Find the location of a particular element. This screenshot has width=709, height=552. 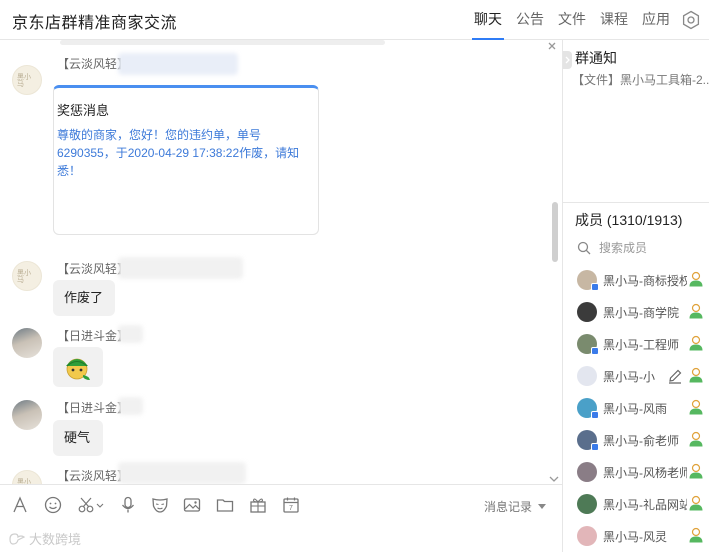

message-bubble: 硬气 is located at coordinates (78, 438).